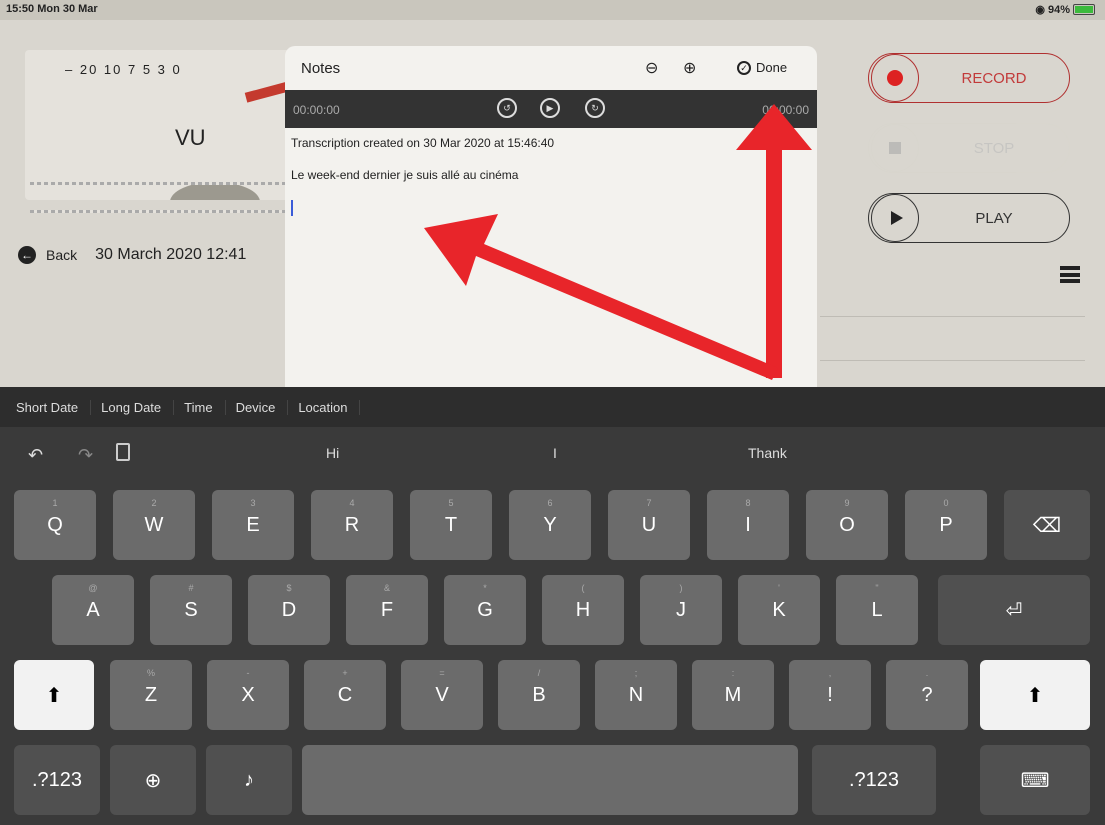 This screenshot has height=825, width=1105. What do you see at coordinates (55, 525) in the screenshot?
I see `key-q: 1Q` at bounding box center [55, 525].